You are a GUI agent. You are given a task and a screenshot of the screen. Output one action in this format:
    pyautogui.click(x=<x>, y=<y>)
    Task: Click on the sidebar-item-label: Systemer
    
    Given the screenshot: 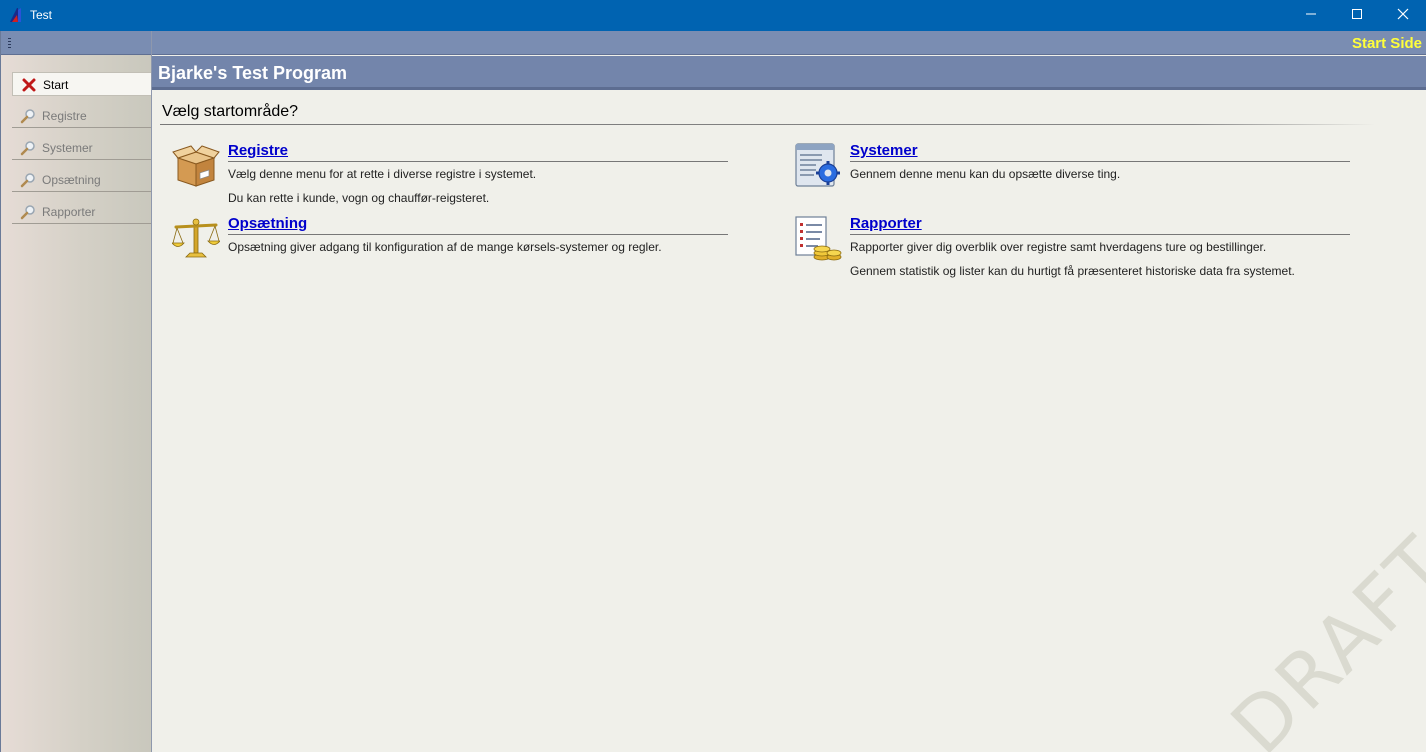 What is the action you would take?
    pyautogui.click(x=67, y=148)
    